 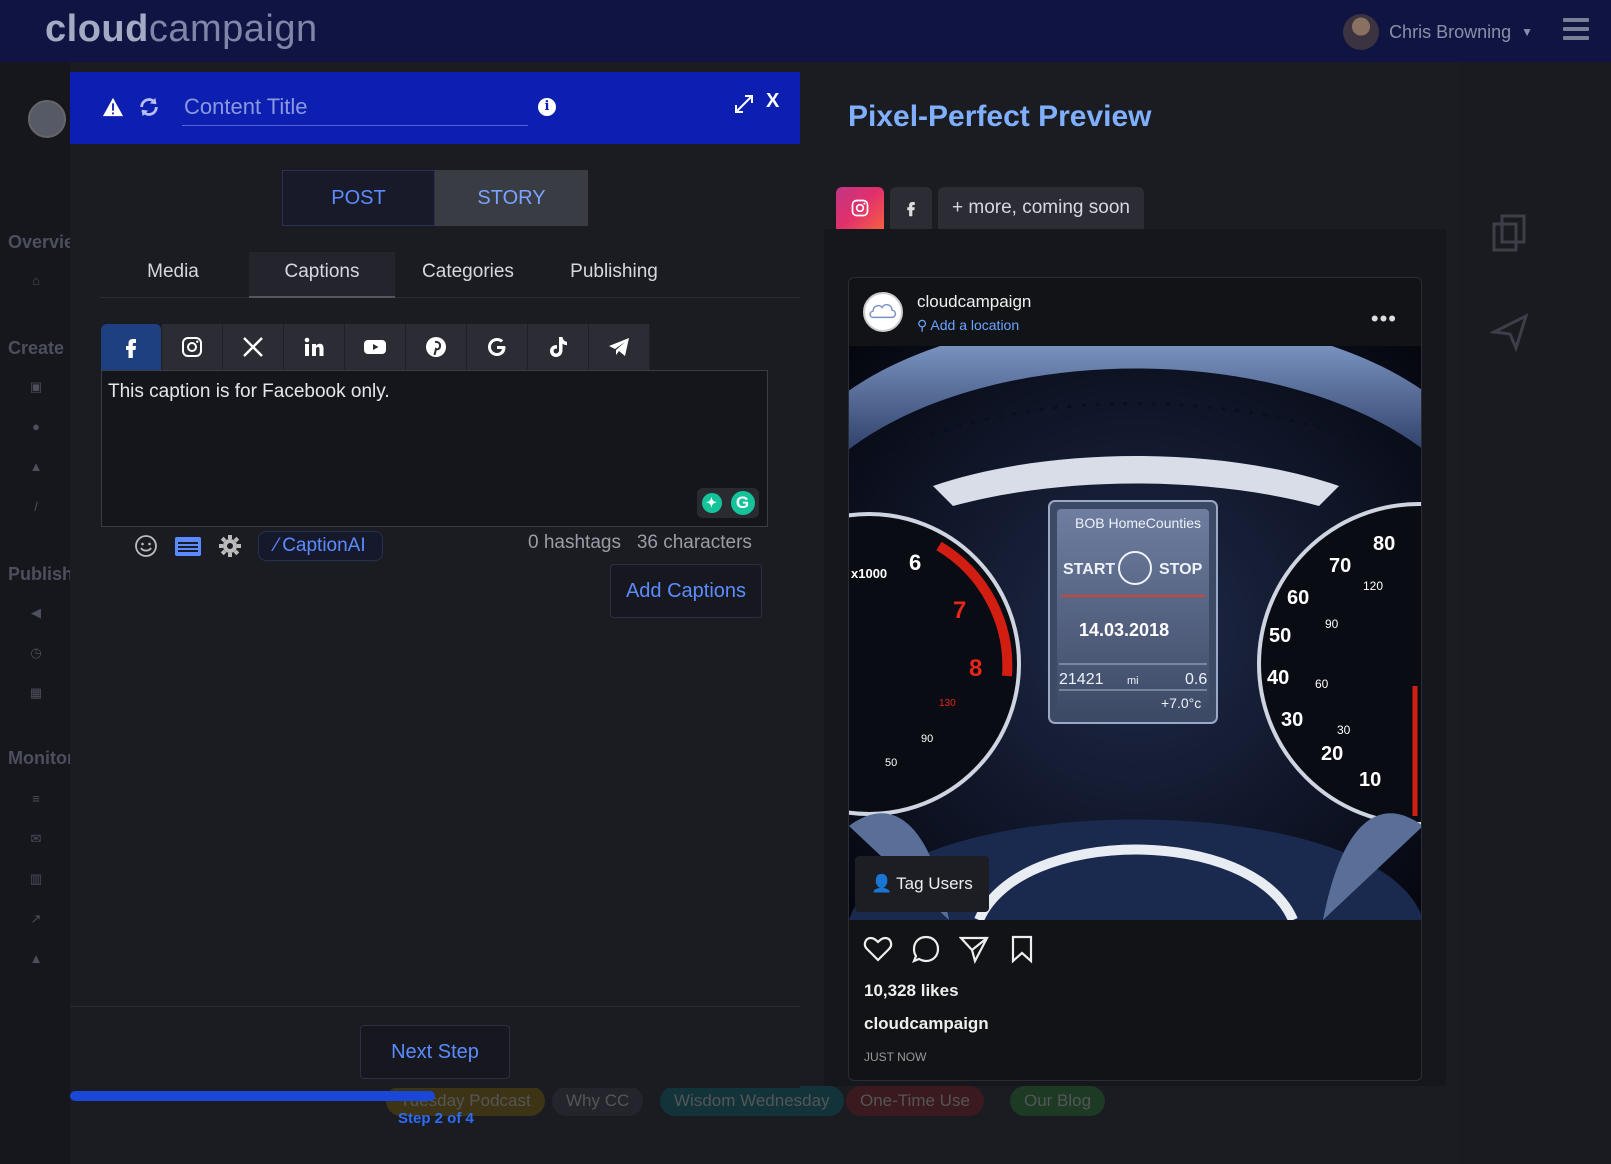 What do you see at coordinates (973, 949) in the screenshot?
I see `share-icon` at bounding box center [973, 949].